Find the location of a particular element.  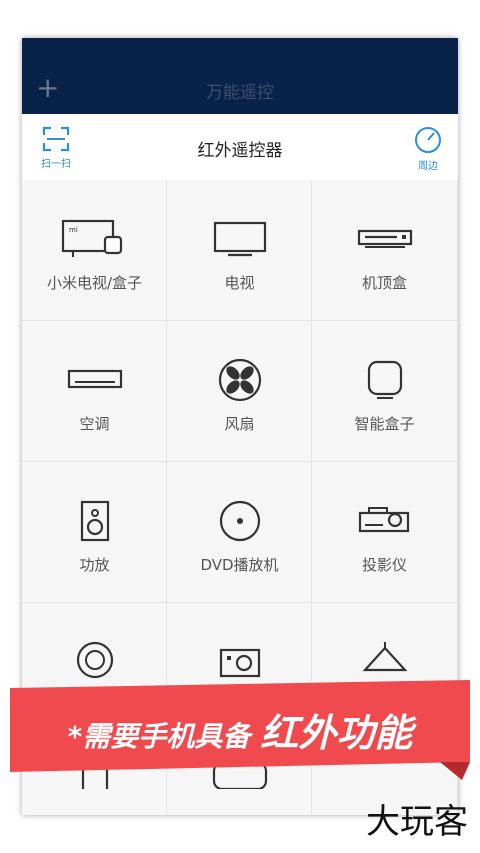

device-tv: 电视 is located at coordinates (239, 250).